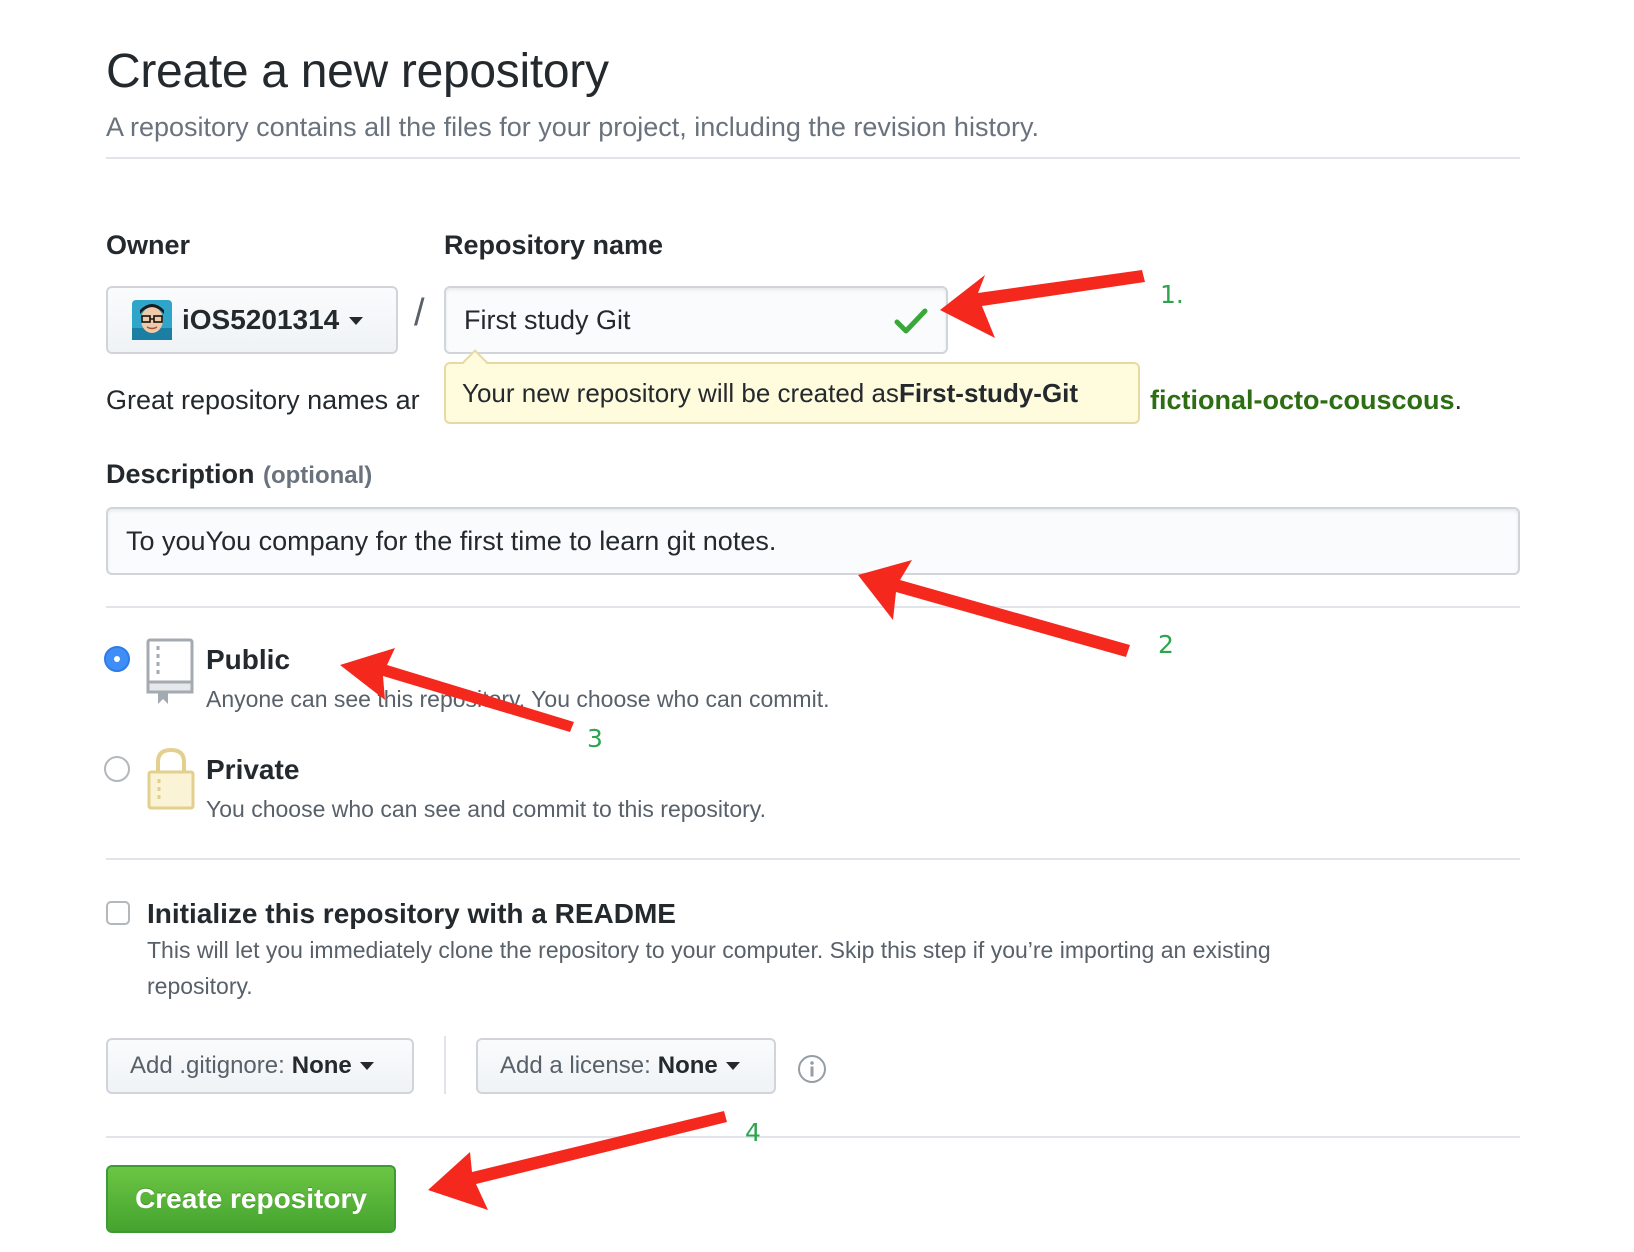 This screenshot has height=1252, width=1634. Describe the element at coordinates (357, 71) in the screenshot. I see `page-title: Create a new repository` at that location.